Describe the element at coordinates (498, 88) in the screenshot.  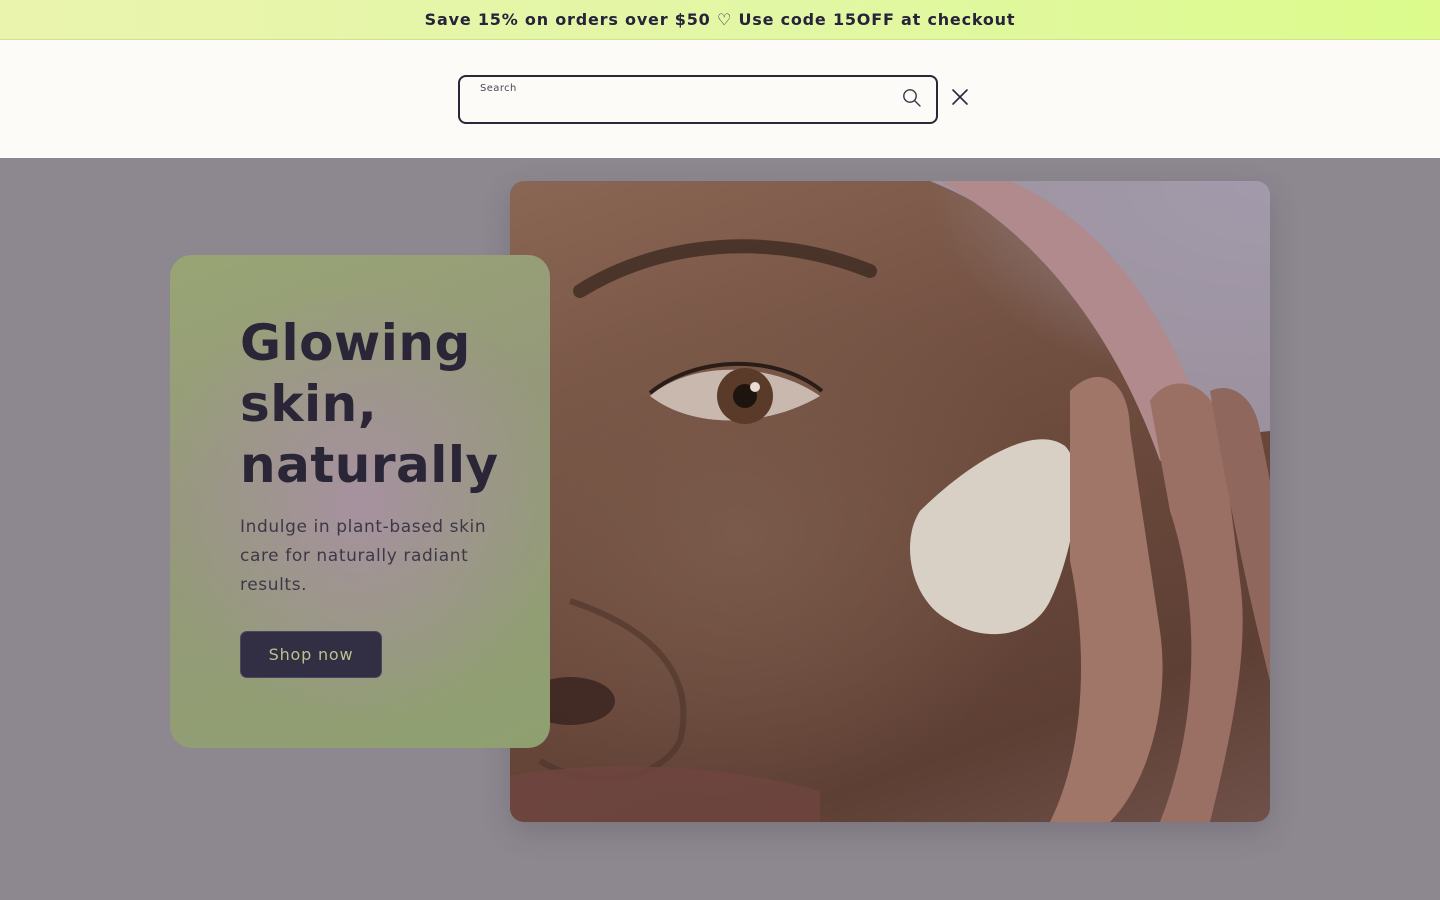
I see `search-label: Search` at that location.